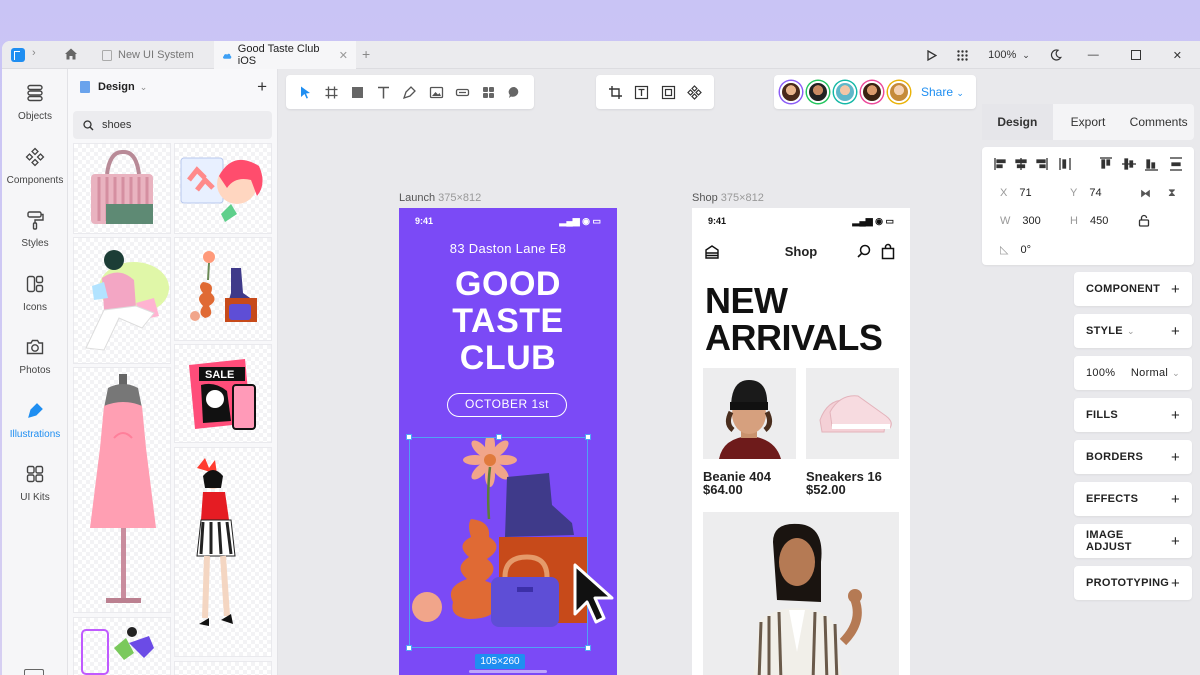 Image resolution: width=1200 pixels, height=675 pixels. I want to click on share-button: Share ⌄, so click(942, 92).